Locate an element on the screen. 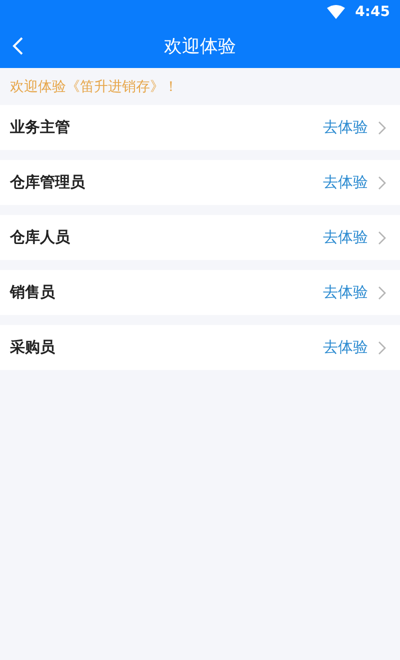  role-name: 仓库管理员 is located at coordinates (48, 182).